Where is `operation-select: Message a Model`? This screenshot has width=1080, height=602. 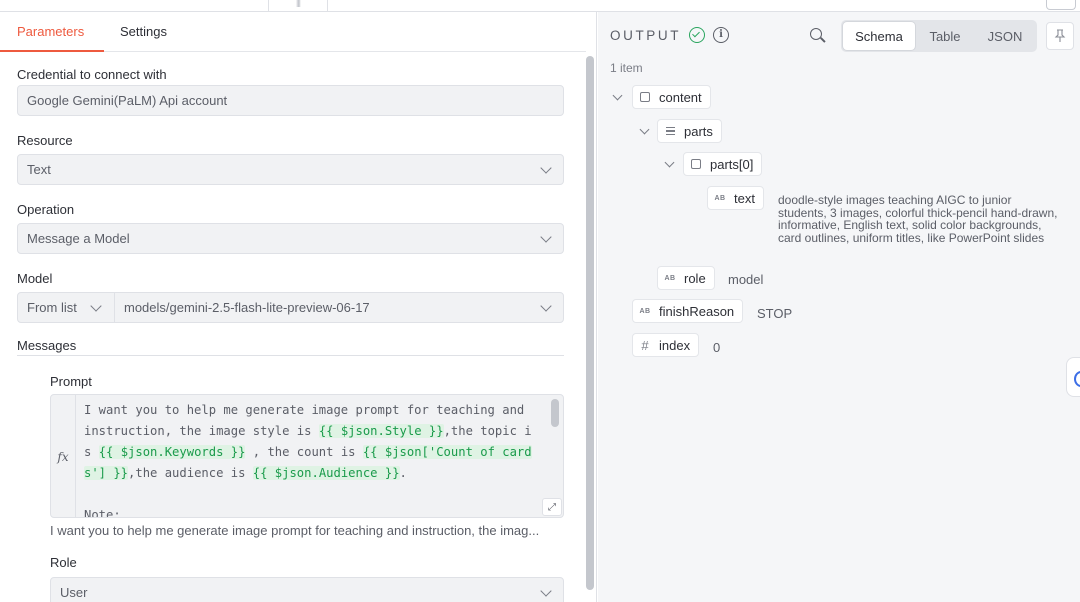
operation-select: Message a Model is located at coordinates (290, 238).